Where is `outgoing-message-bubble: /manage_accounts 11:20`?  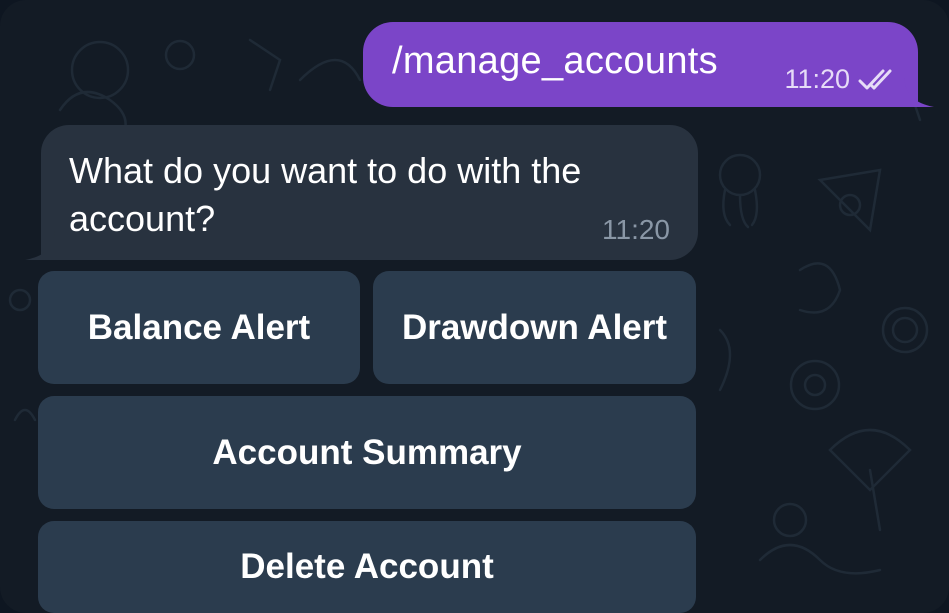
outgoing-message-bubble: /manage_accounts 11:20 is located at coordinates (648, 64).